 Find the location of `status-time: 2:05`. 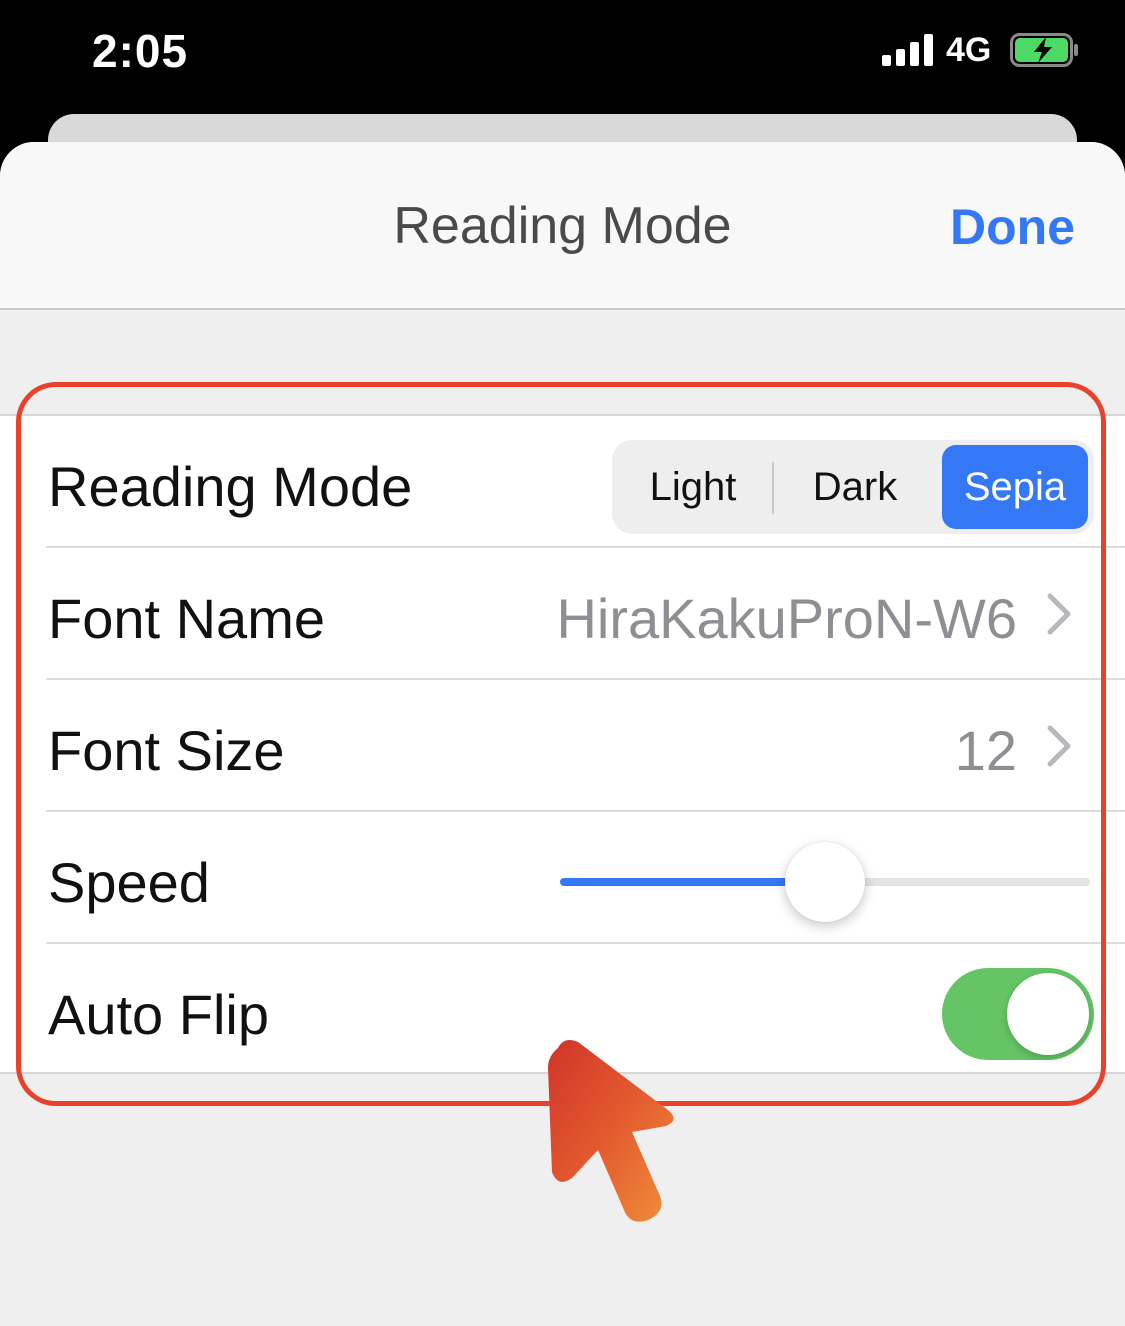

status-time: 2:05 is located at coordinates (140, 51).